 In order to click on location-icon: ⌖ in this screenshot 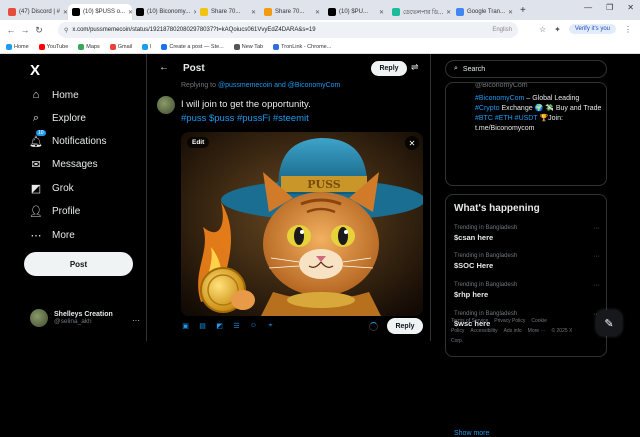, I will do `click(270, 325)`.